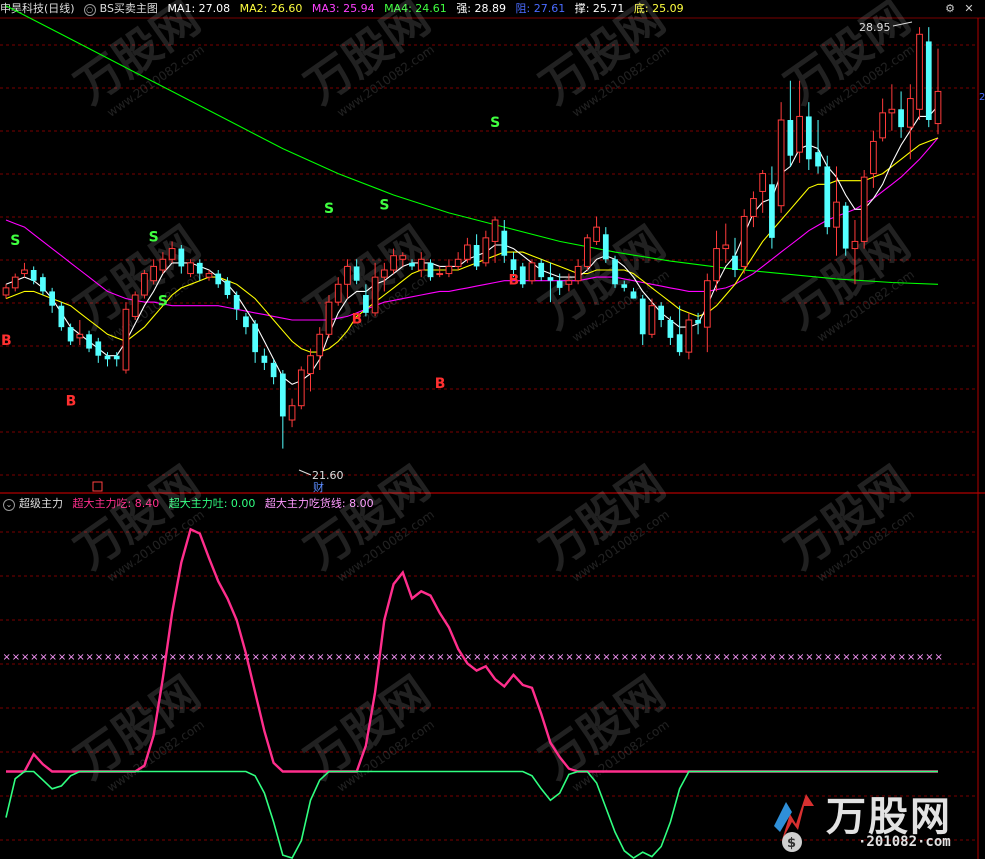 This screenshot has height=859, width=985. What do you see at coordinates (982, 97) in the screenshot?
I see `right-edge-label: 2` at bounding box center [982, 97].